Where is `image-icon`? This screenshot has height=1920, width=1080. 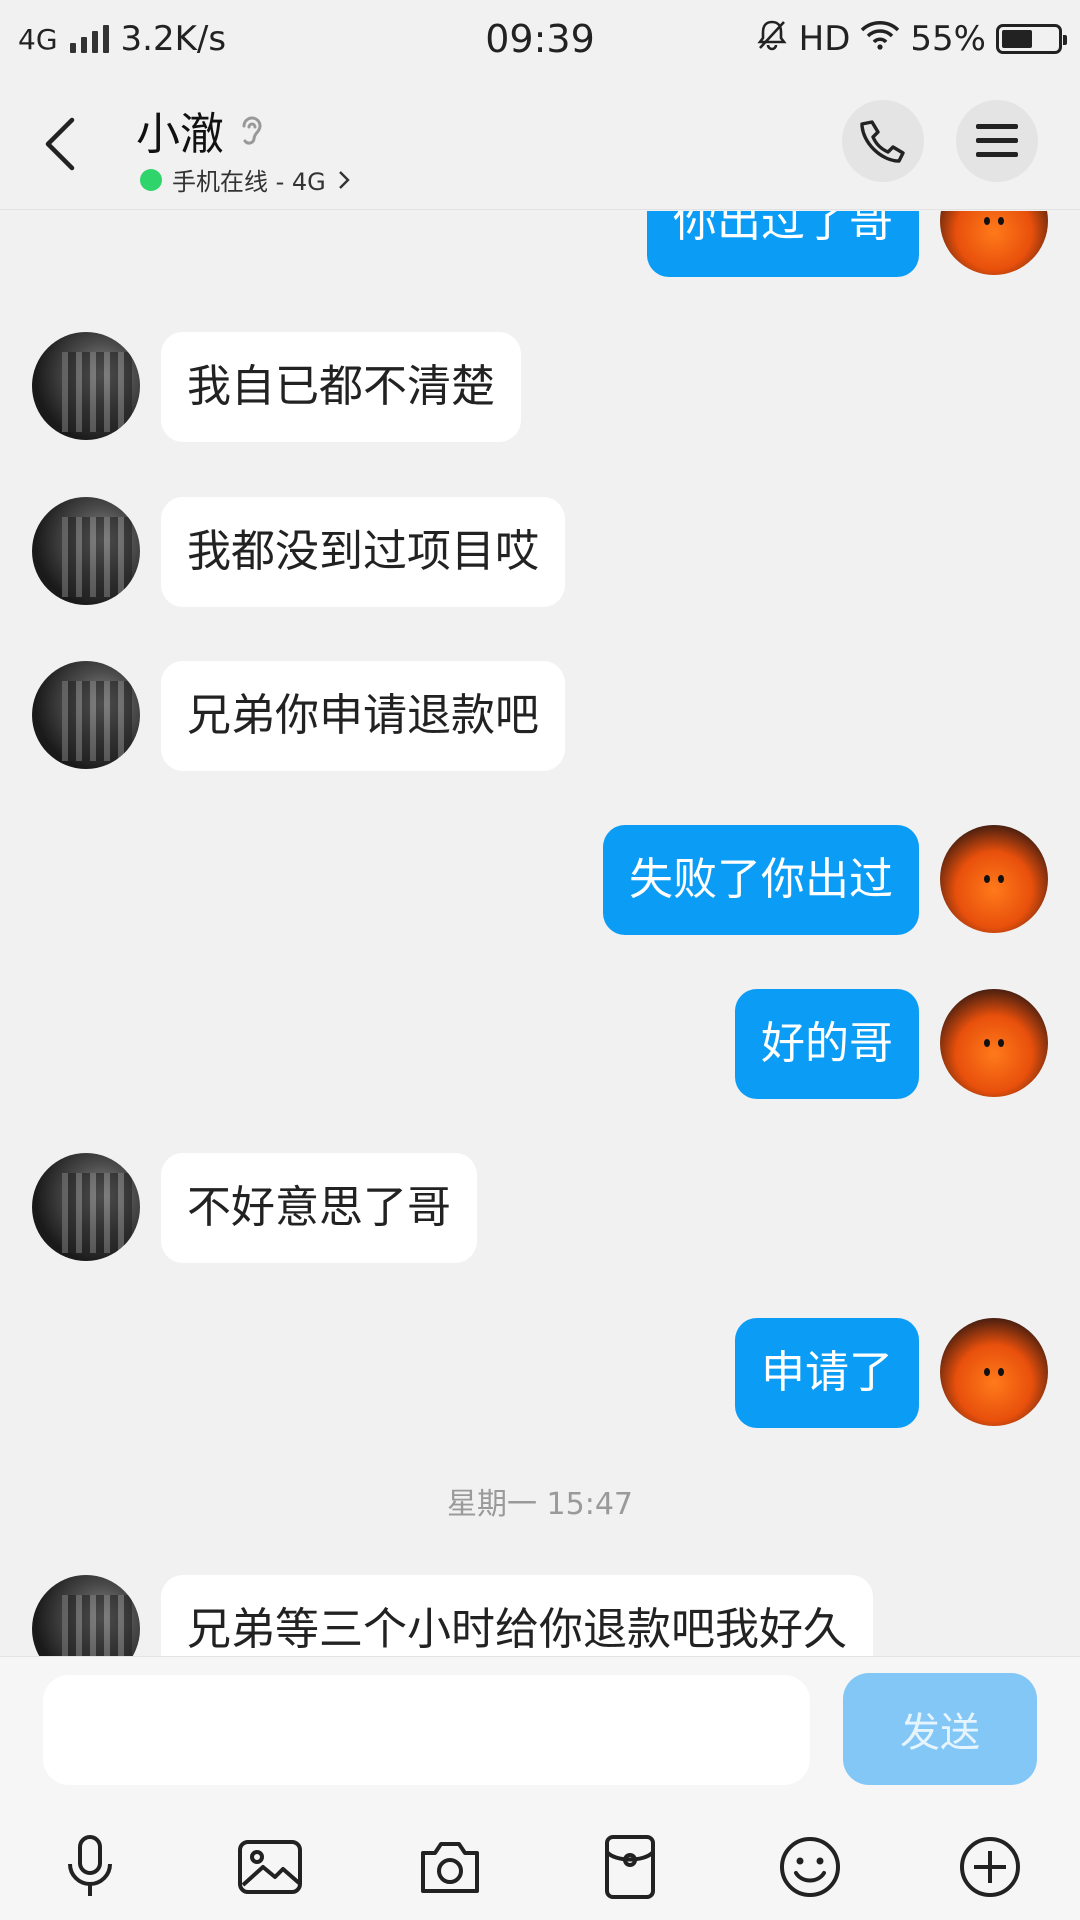
image-icon is located at coordinates (270, 1867).